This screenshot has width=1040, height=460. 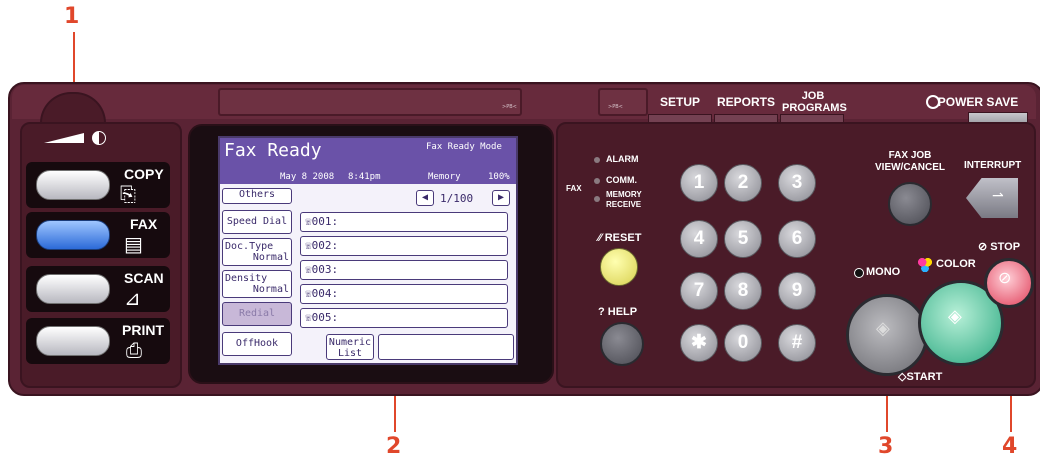 I want to click on fax-job-label: FAX JOB VIEW/CANCEL, so click(x=910, y=161).